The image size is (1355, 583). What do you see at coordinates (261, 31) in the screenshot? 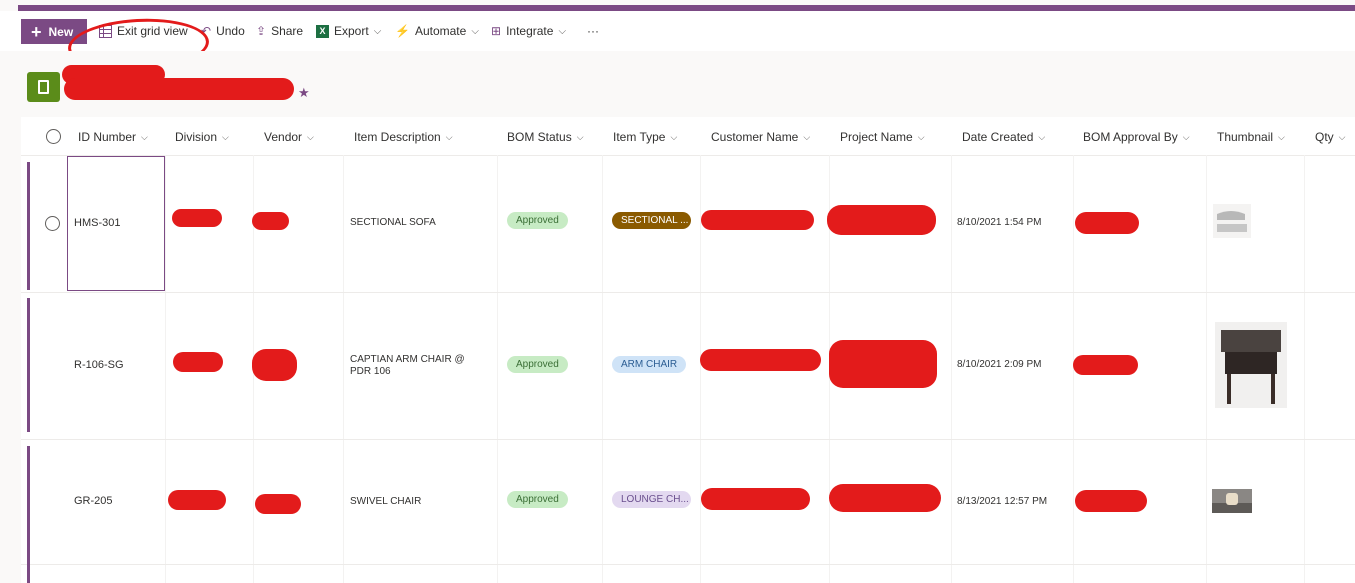
I see `share-icon: ⇪` at bounding box center [261, 31].